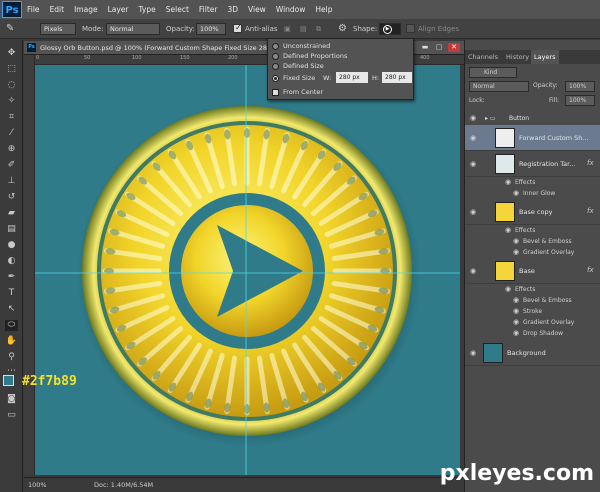 The height and width of the screenshot is (492, 600). I want to click on layer-thumbnail, so click(505, 164).